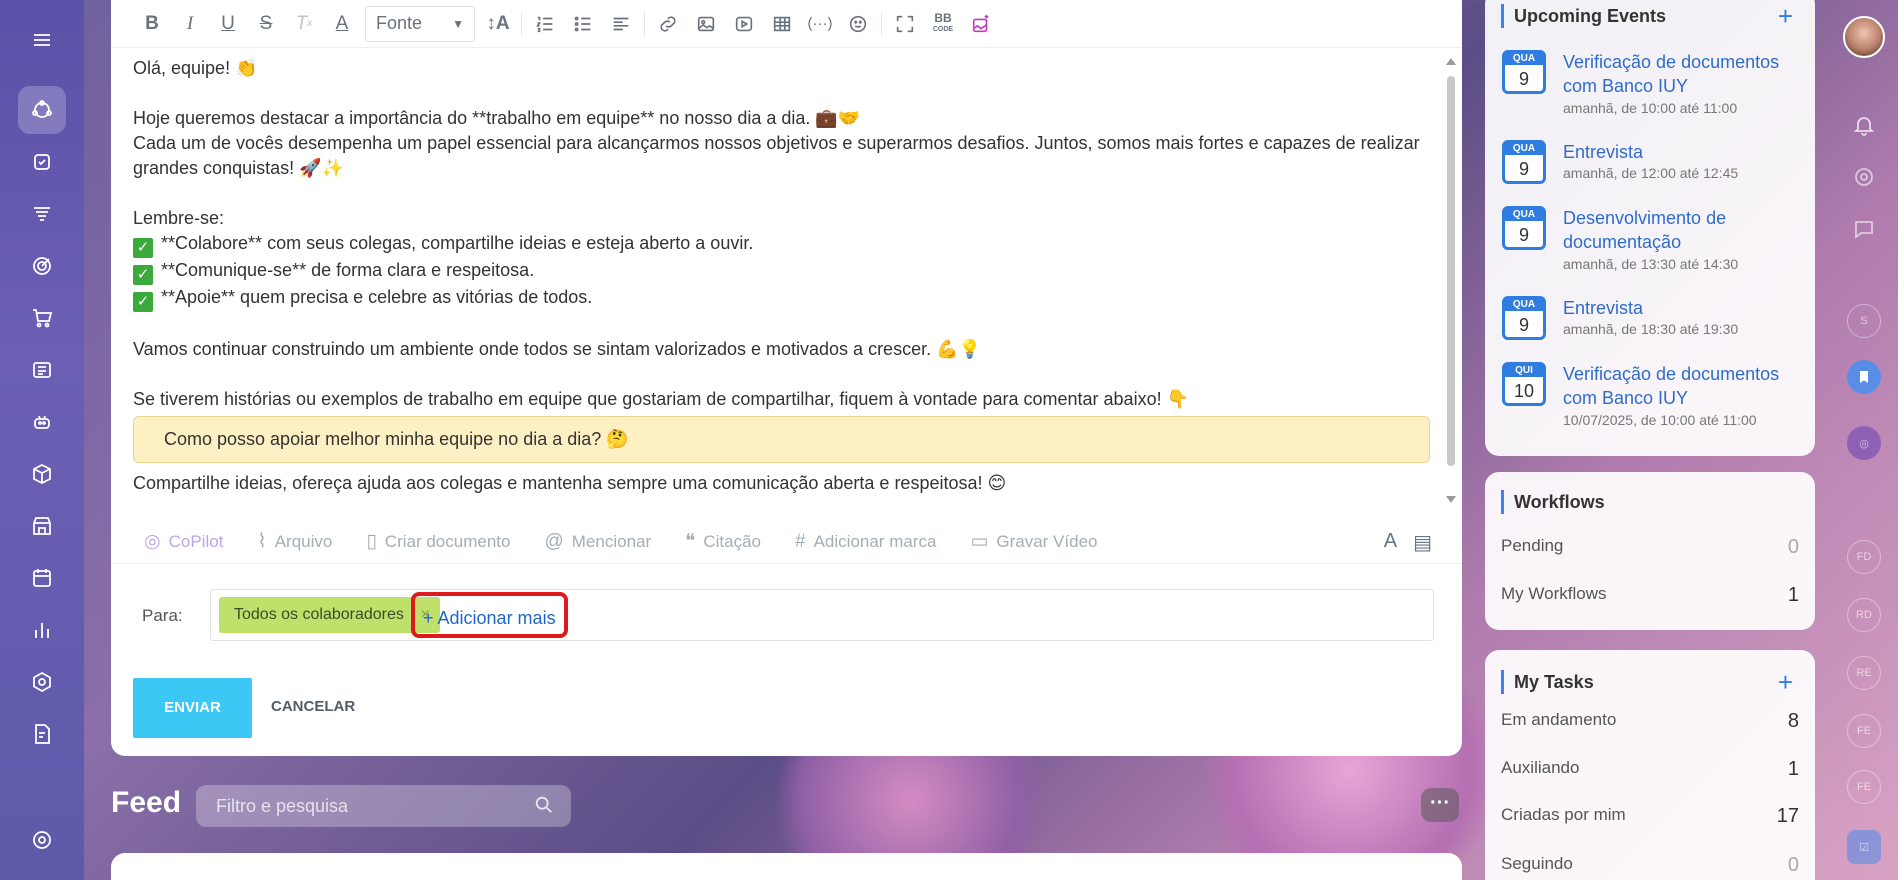 The width and height of the screenshot is (1898, 880). I want to click on bulleted-list-button, so click(583, 24).